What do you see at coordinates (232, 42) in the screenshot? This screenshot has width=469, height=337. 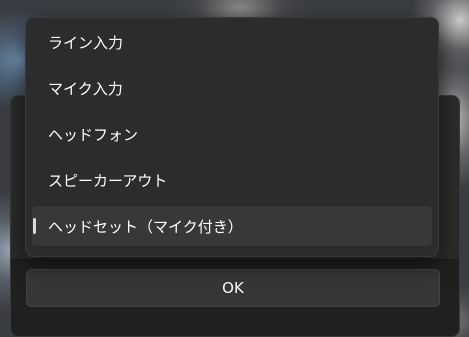 I see `option-line-in: ライン入力` at bounding box center [232, 42].